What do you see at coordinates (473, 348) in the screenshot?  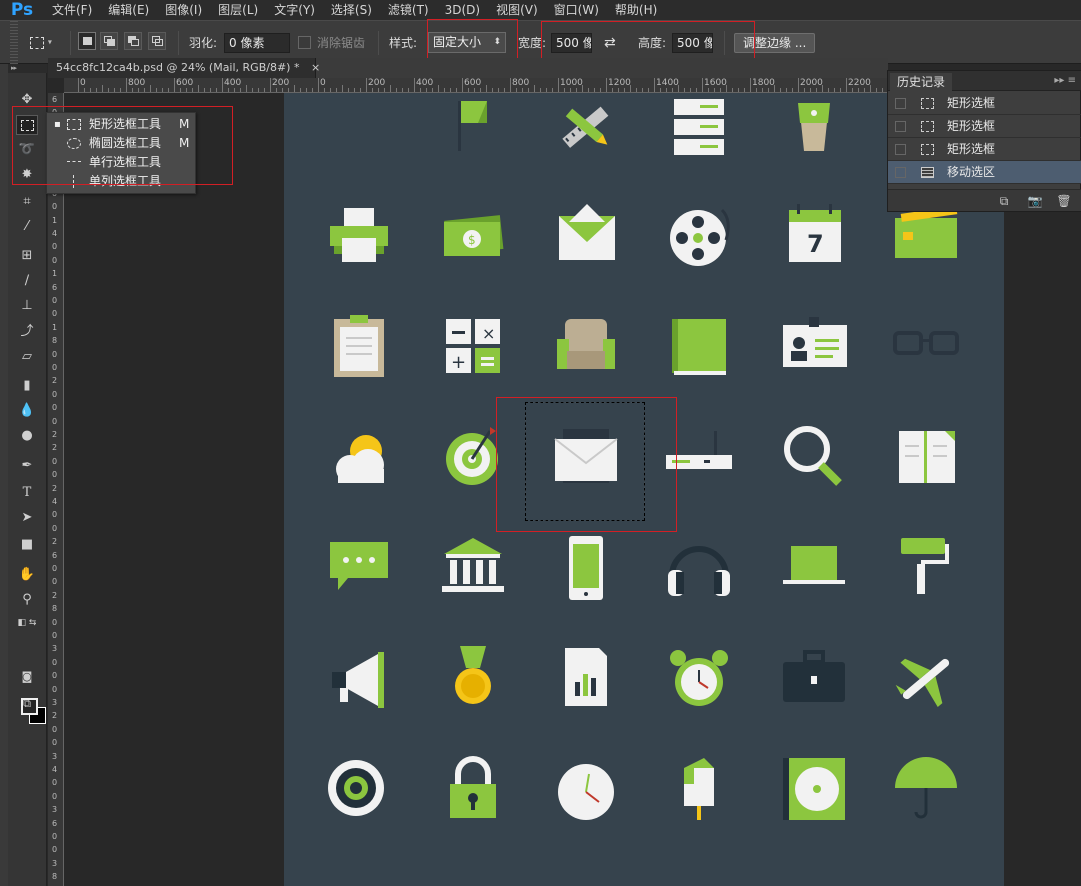 I see `calculator-icon: × +` at bounding box center [473, 348].